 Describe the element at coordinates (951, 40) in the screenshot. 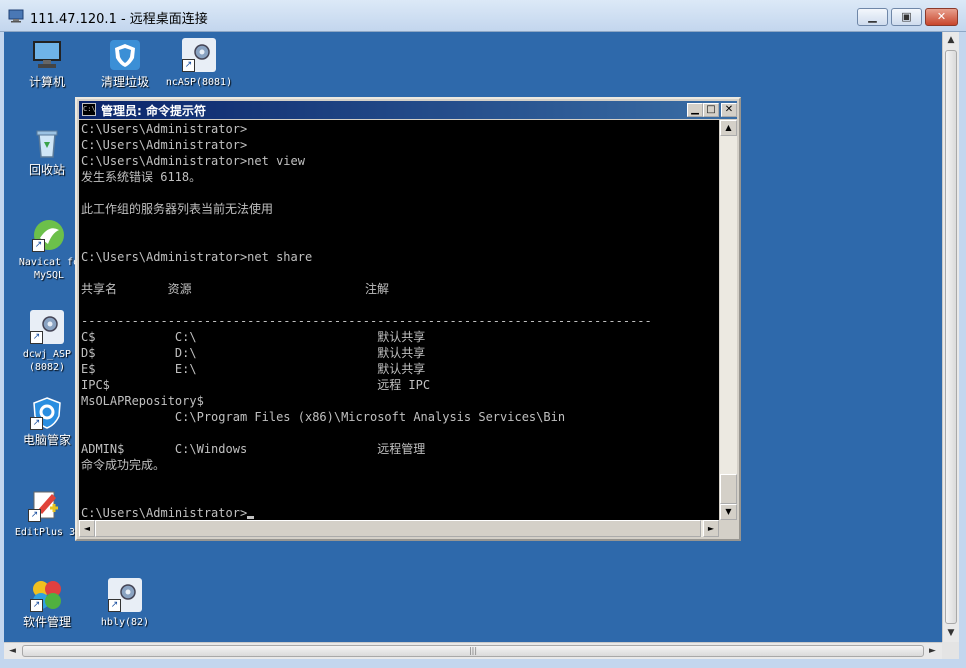

I see `scroll-up-button: ▲` at that location.